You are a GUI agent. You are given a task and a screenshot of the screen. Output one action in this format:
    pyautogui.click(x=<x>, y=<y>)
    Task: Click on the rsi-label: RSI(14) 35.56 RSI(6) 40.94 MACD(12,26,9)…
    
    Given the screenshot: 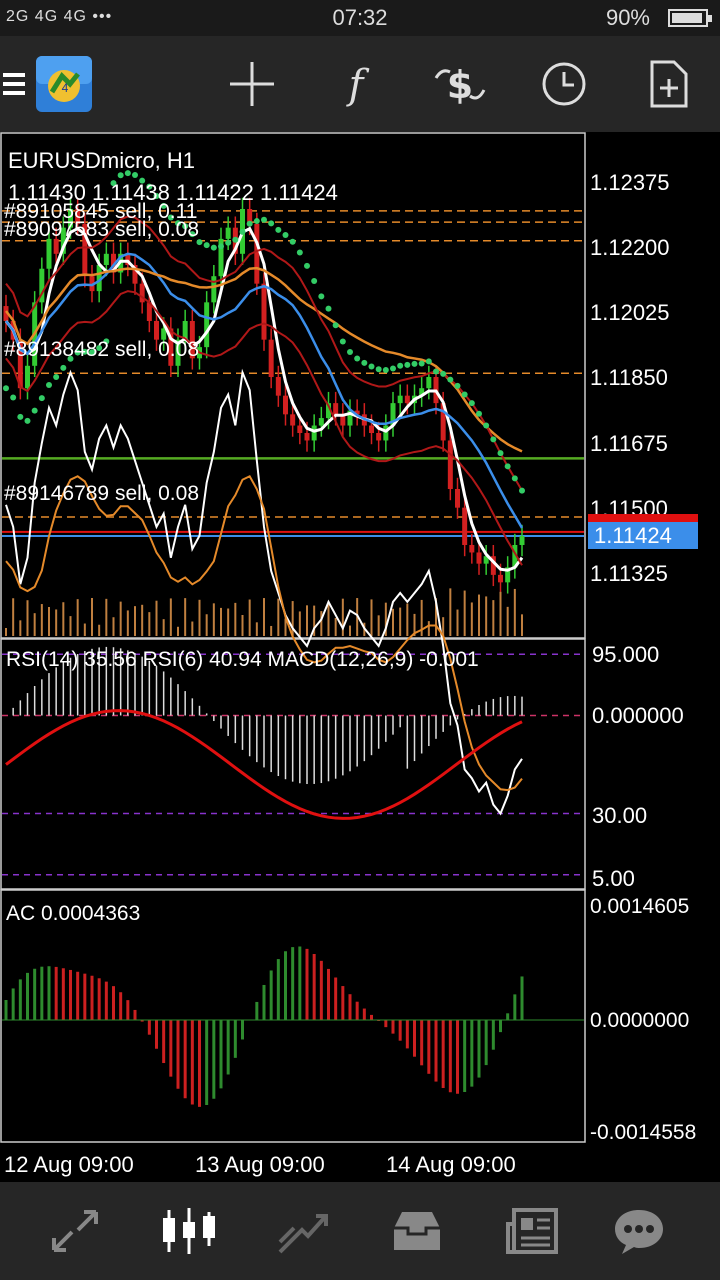 What is the action you would take?
    pyautogui.click(x=242, y=659)
    